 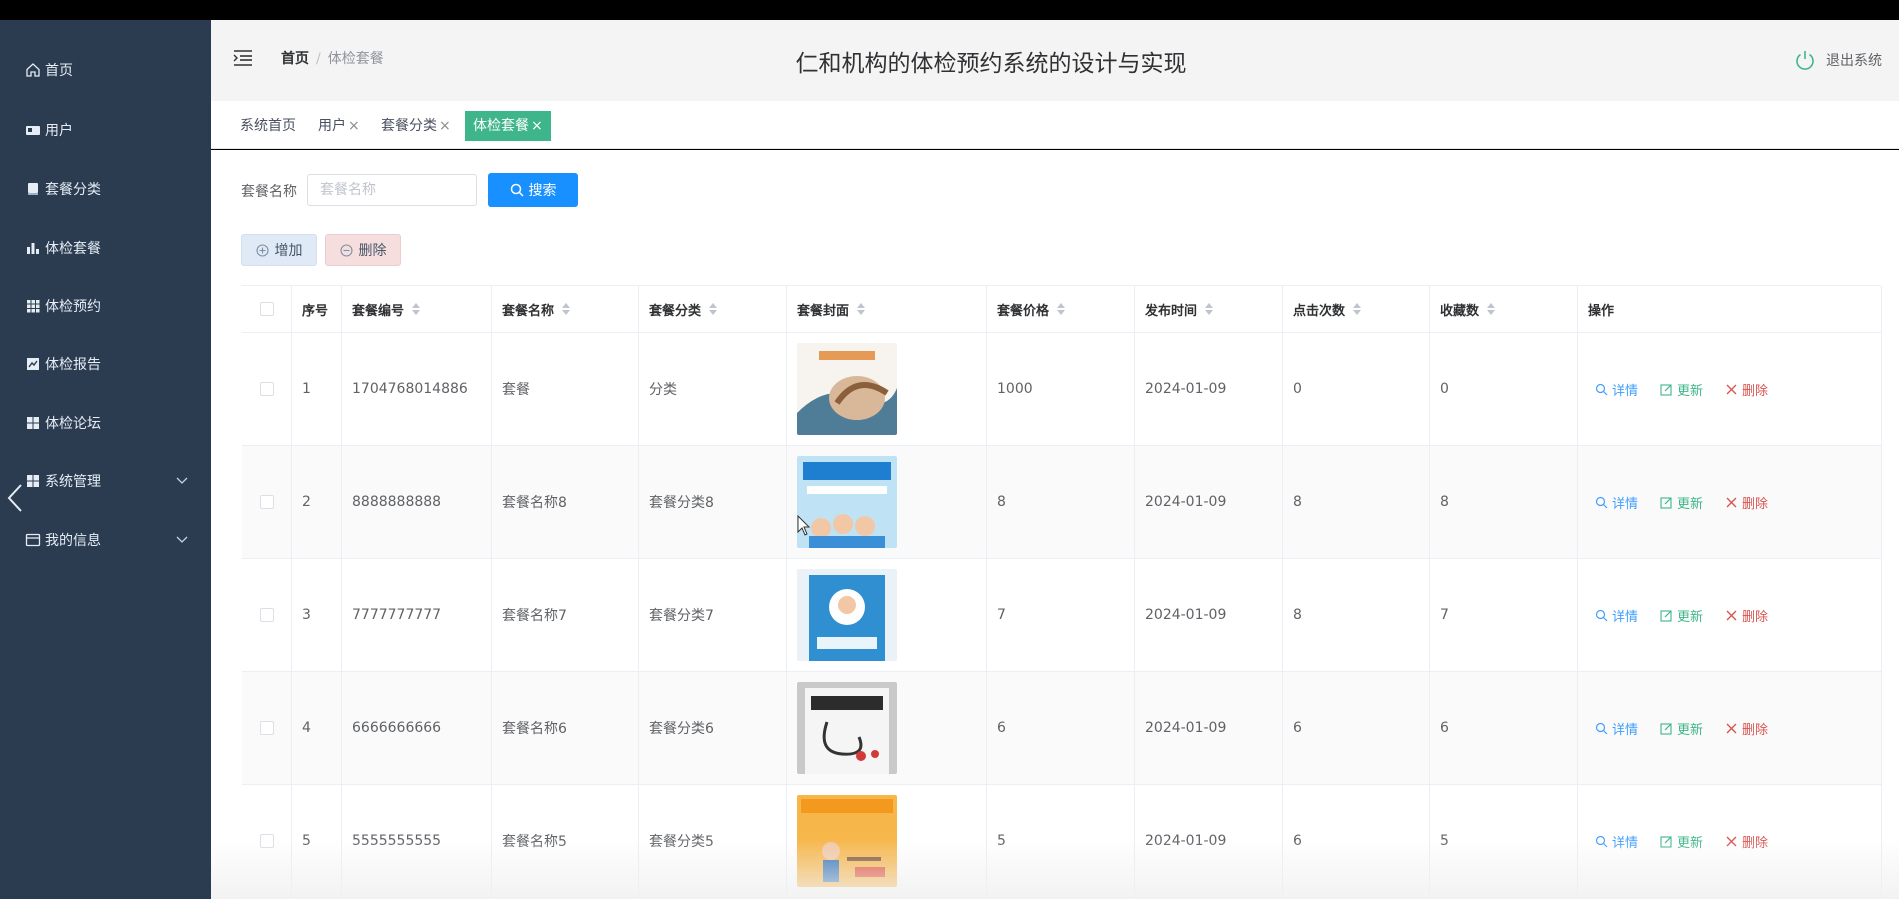 What do you see at coordinates (105, 540) in the screenshot?
I see `sidebar-item-my-info: 我的信息` at bounding box center [105, 540].